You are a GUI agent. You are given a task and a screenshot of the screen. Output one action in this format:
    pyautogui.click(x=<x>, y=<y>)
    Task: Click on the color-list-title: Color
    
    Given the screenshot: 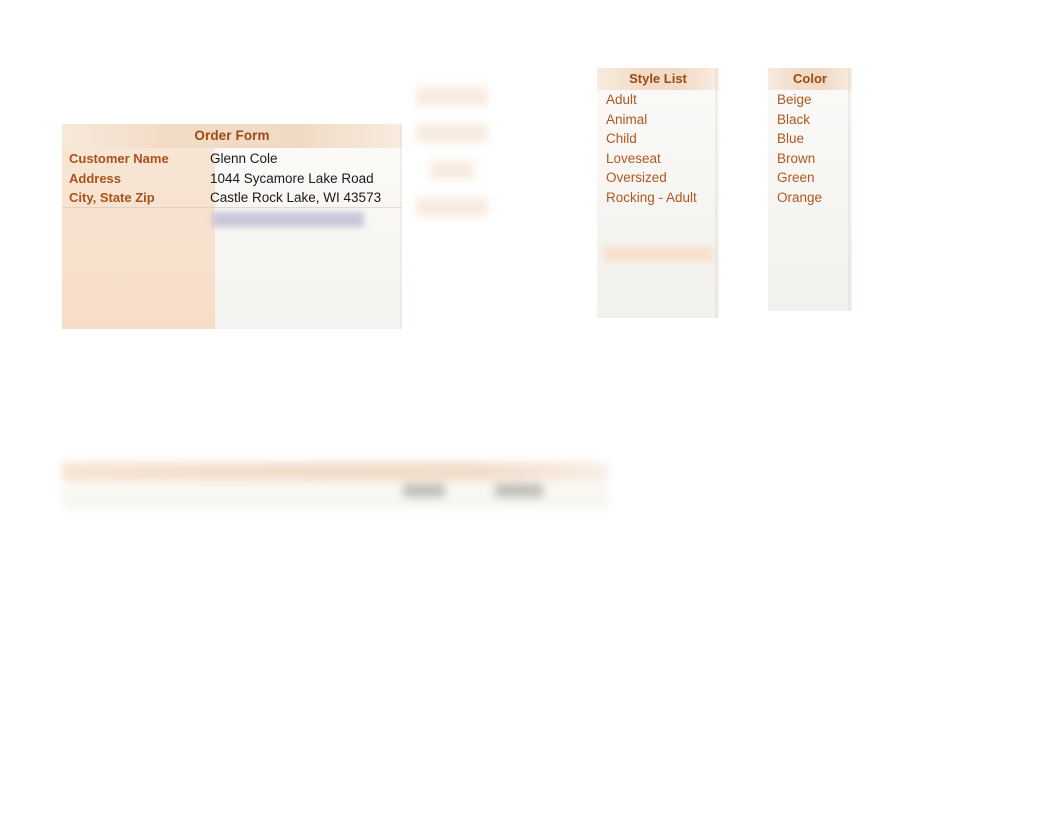 What is the action you would take?
    pyautogui.click(x=810, y=78)
    